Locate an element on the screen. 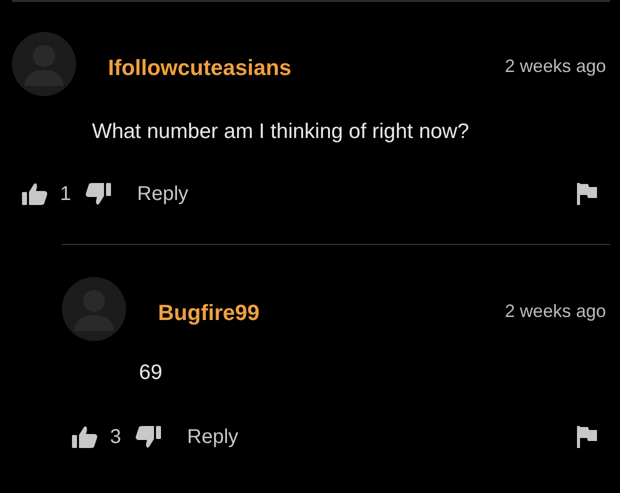 The width and height of the screenshot is (620, 493). like-count: 1 is located at coordinates (66, 194).